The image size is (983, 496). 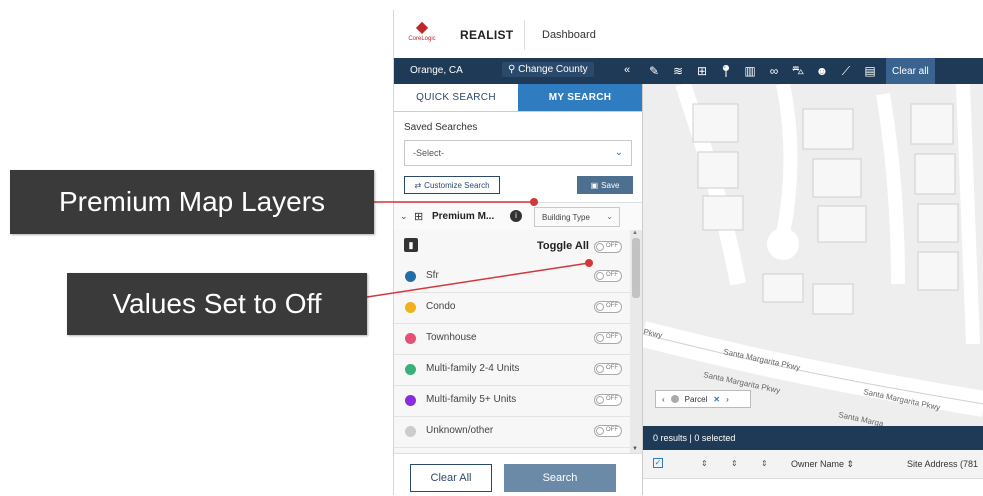 What do you see at coordinates (192, 202) in the screenshot?
I see `callout-premium-map-layers: Premium Map Layers` at bounding box center [192, 202].